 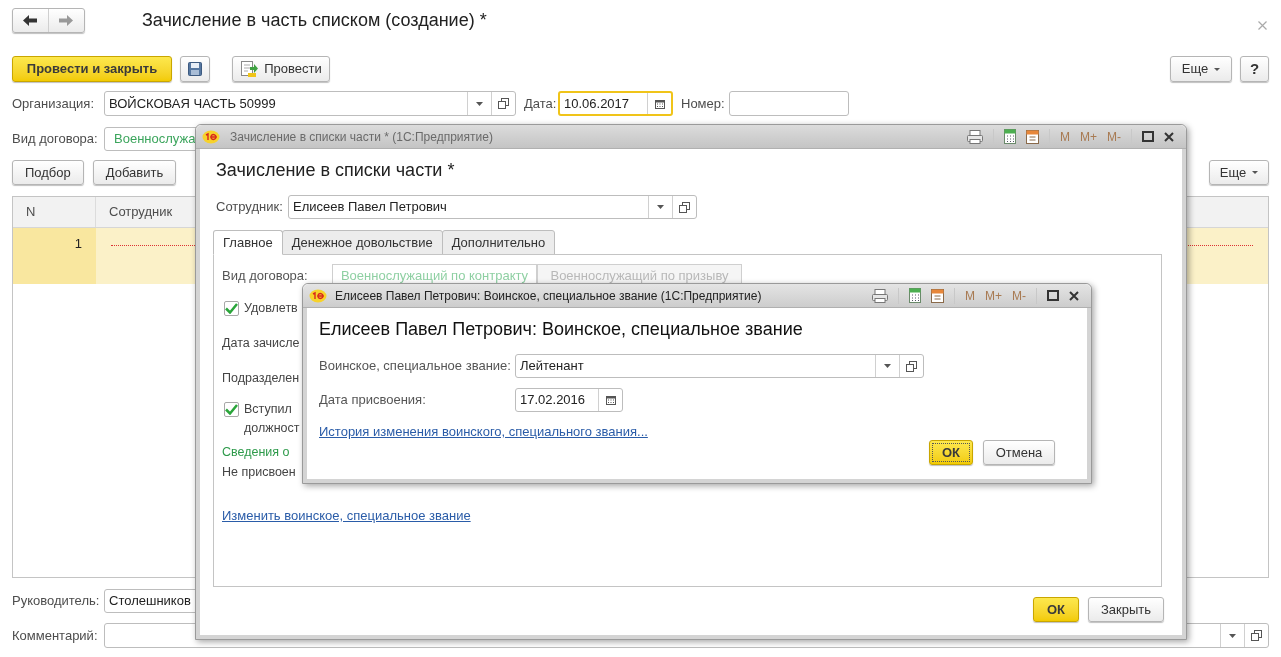 What do you see at coordinates (134, 172) in the screenshot?
I see `table-button: Добавить` at bounding box center [134, 172].